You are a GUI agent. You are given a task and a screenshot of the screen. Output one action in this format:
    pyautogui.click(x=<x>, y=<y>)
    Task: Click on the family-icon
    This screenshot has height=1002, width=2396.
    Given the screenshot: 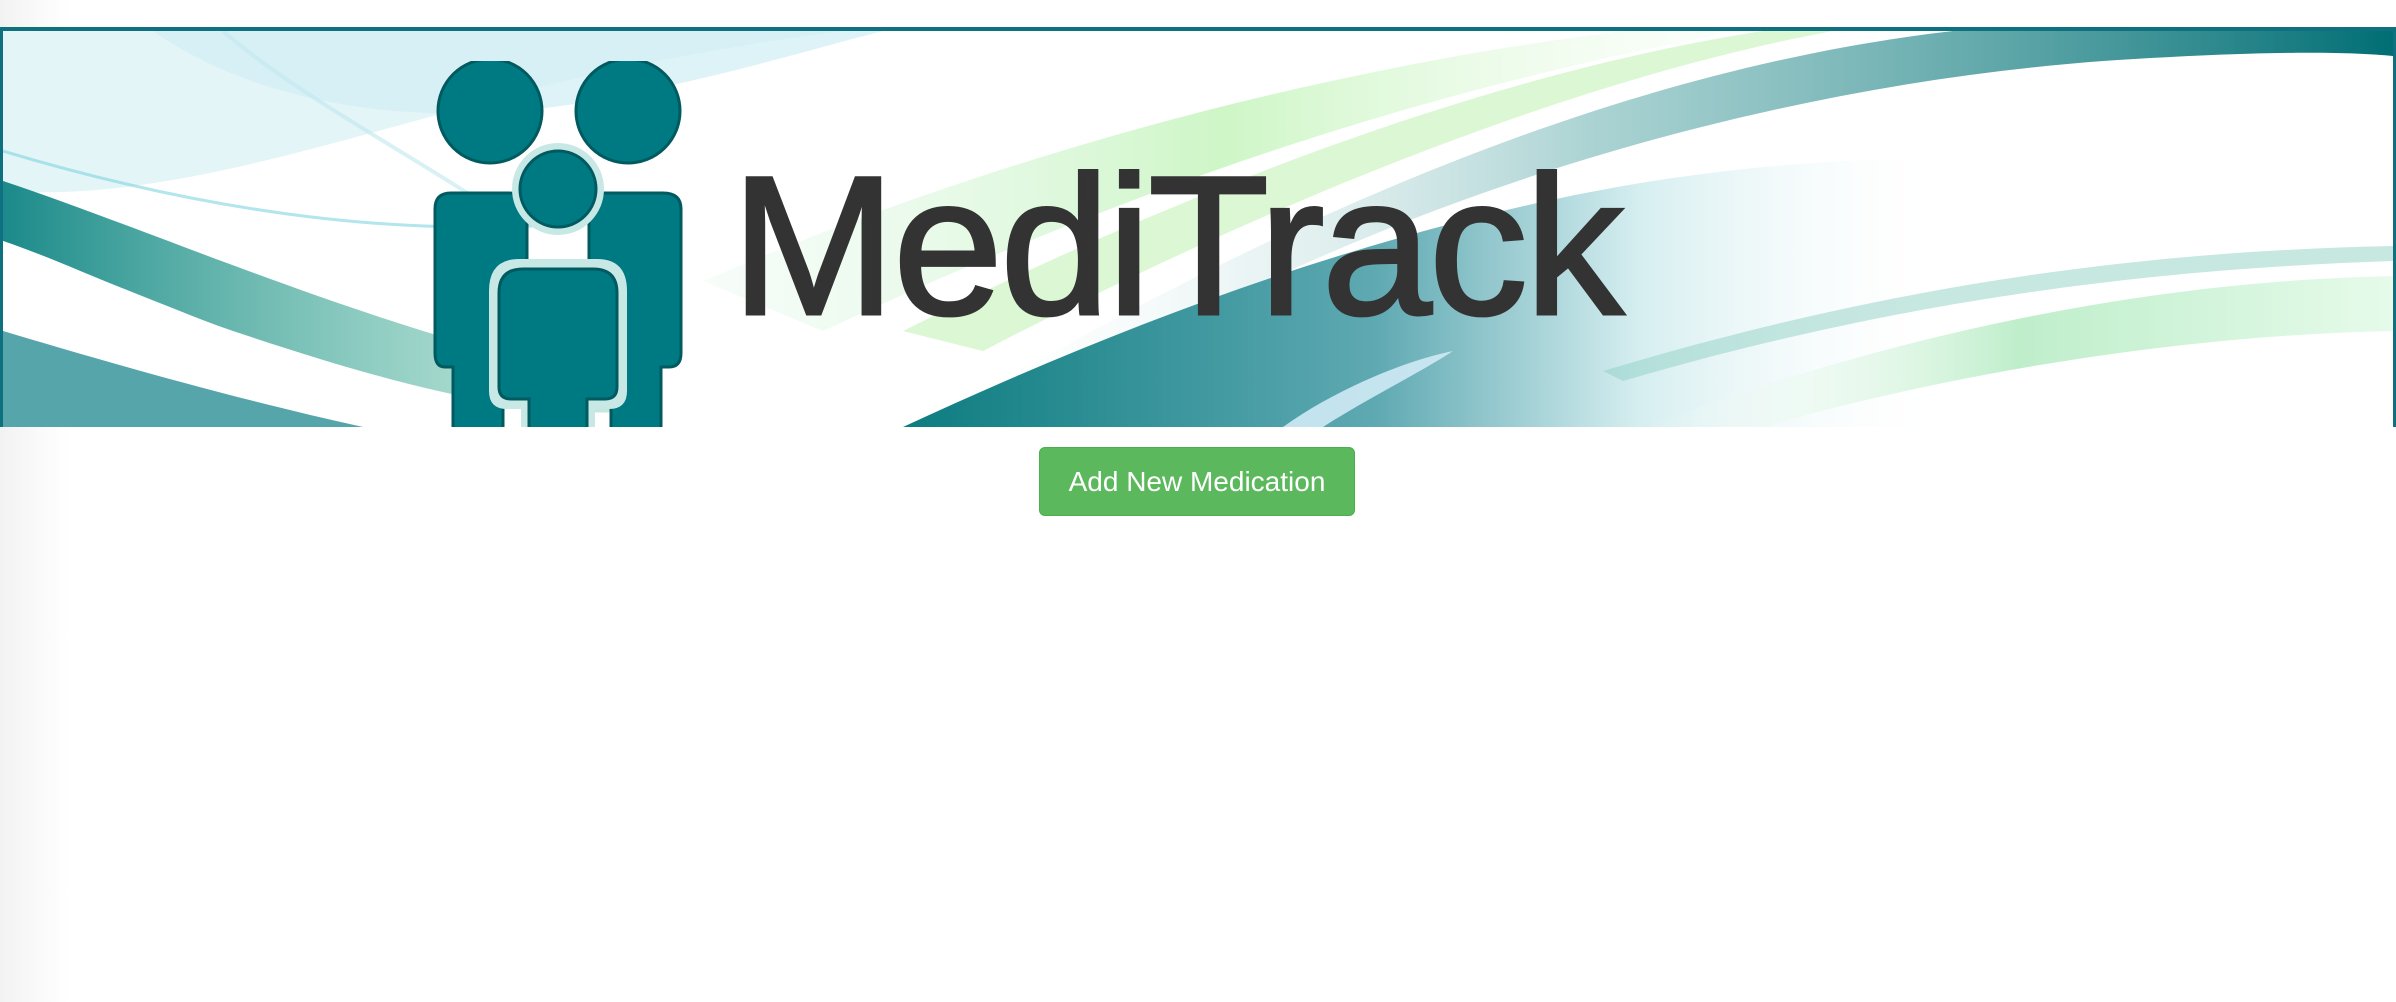 What is the action you would take?
    pyautogui.click(x=558, y=244)
    